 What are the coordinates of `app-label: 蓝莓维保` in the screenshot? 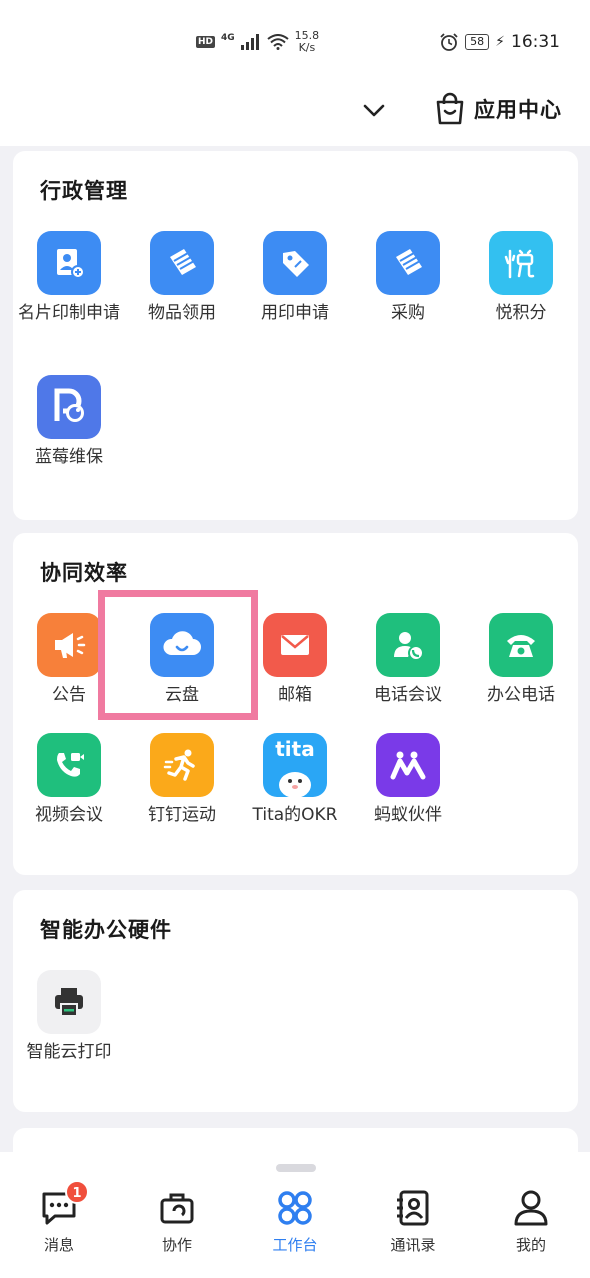 It's located at (69, 457).